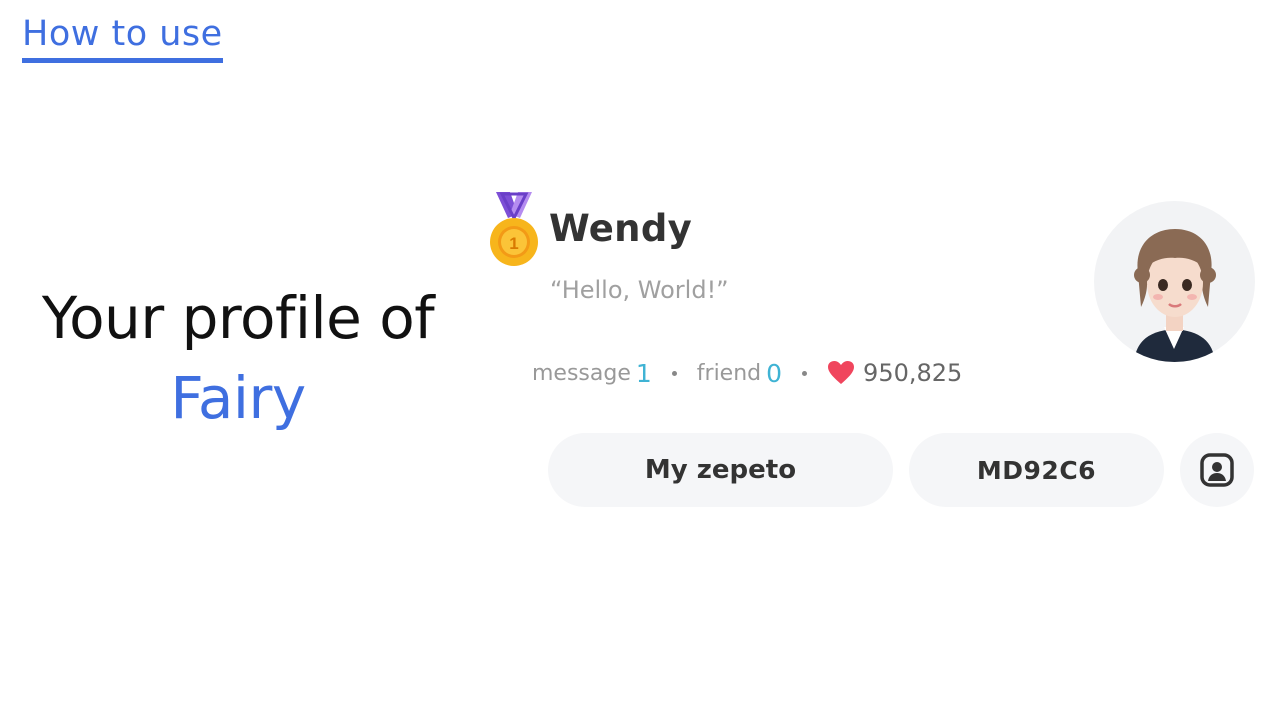  What do you see at coordinates (238, 318) in the screenshot?
I see `headline-line1: Your profile of` at bounding box center [238, 318].